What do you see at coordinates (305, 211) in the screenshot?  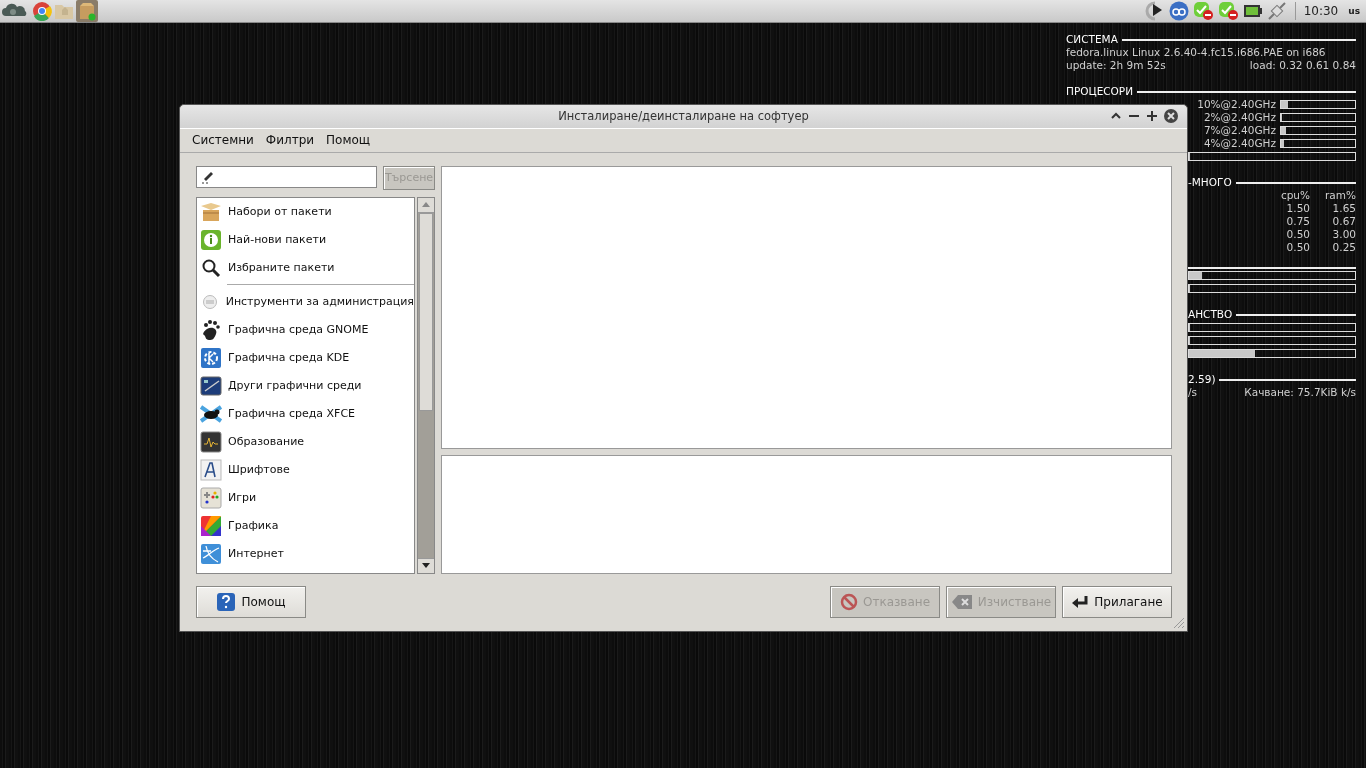 I see `group-item: Набори от пакети` at bounding box center [305, 211].